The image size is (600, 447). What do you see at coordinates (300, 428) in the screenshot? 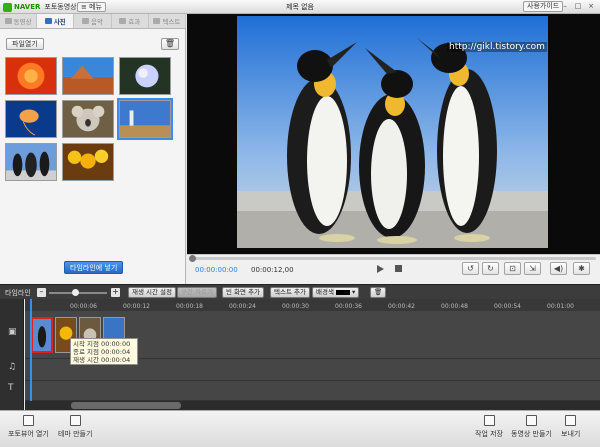
I see `bottom-toolbar: 포토뷰어 열기 테마 만들기 작업 저장 동영상 만들기 보내기` at bounding box center [300, 428].